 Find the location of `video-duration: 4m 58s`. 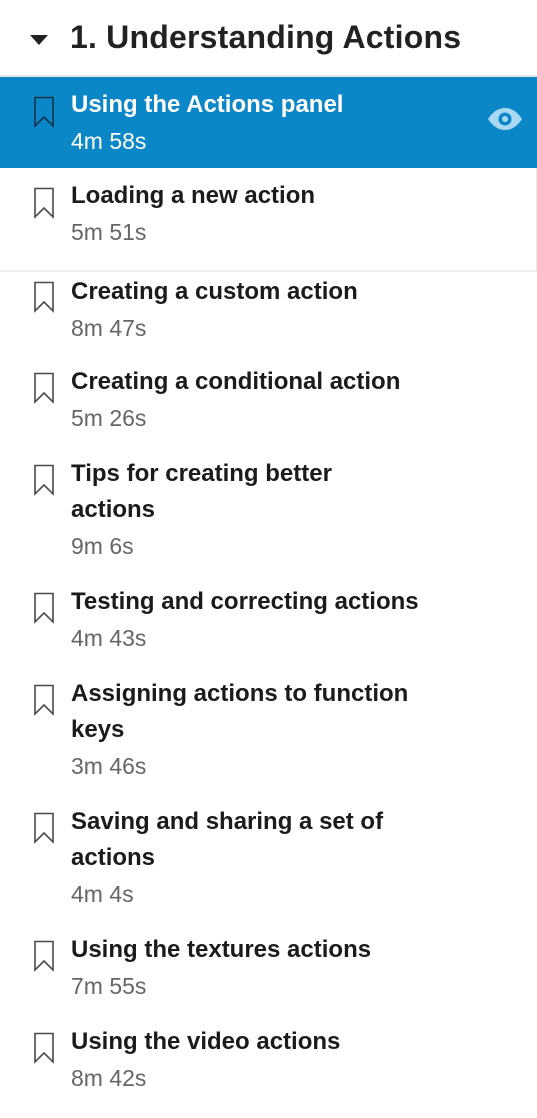

video-duration: 4m 58s is located at coordinates (109, 141).